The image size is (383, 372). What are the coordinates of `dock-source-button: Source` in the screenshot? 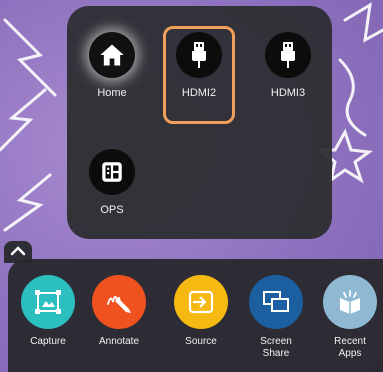 It's located at (201, 311).